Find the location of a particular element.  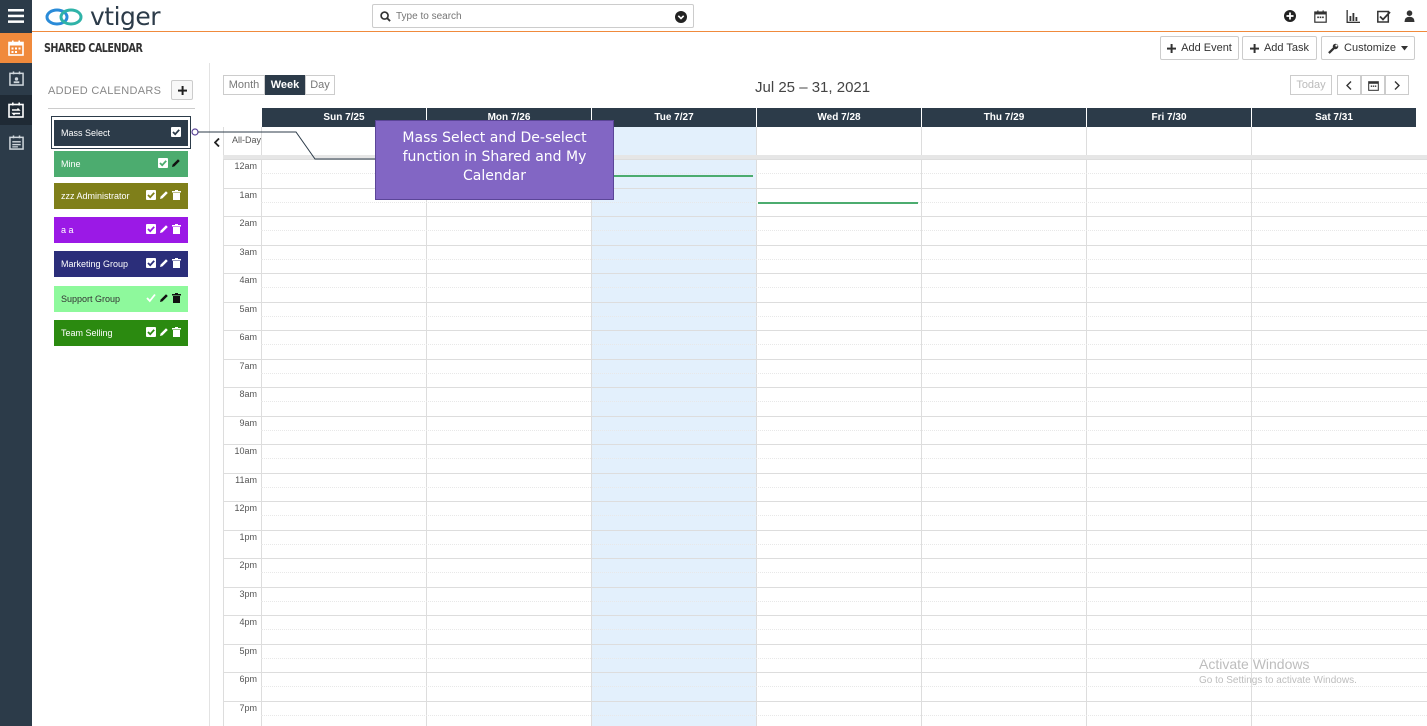

shared-calendar-icon is located at coordinates (16, 110).